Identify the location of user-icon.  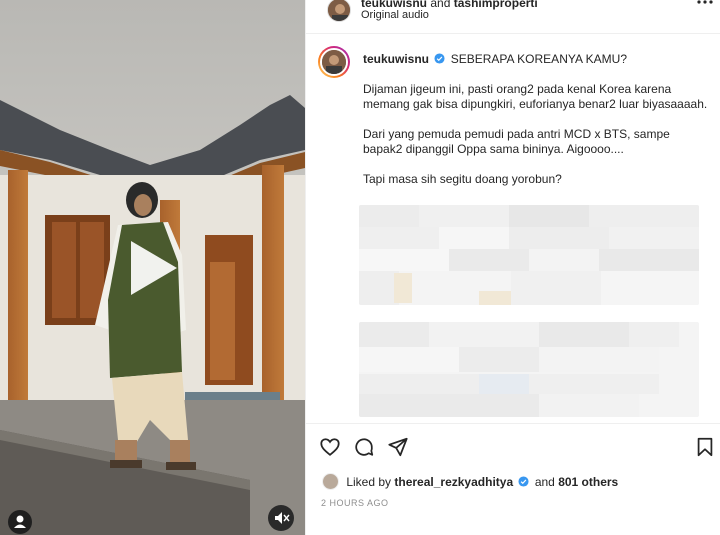
(20, 522).